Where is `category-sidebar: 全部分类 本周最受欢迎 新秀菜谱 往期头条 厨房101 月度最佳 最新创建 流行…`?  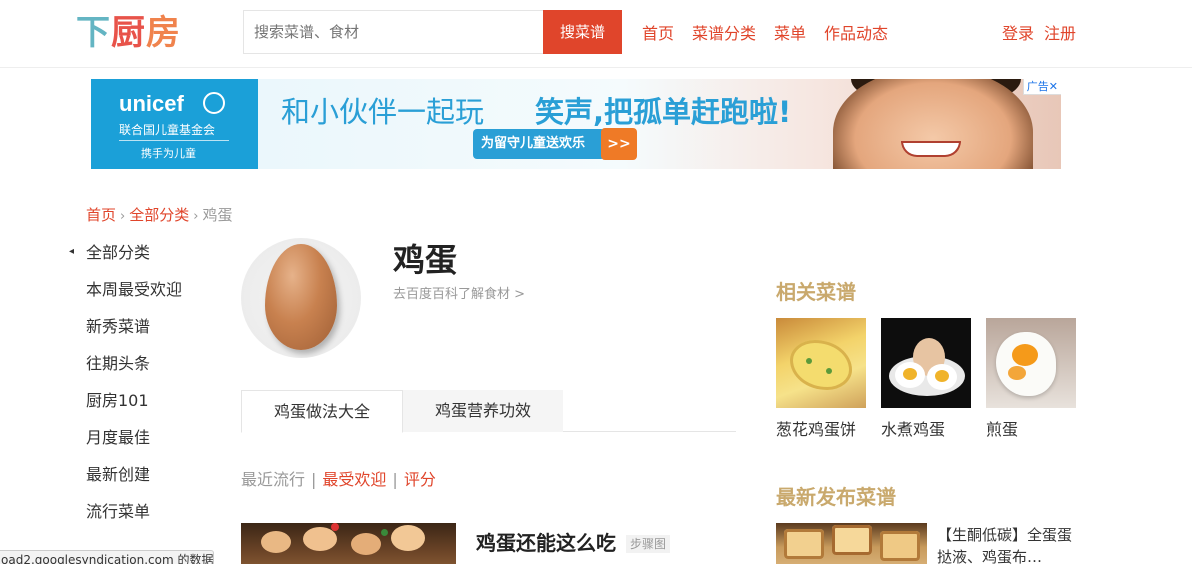 category-sidebar: 全部分类 本周最受欢迎 新秀菜谱 往期头条 厨房101 月度最佳 最新创建 流行… is located at coordinates (134, 391).